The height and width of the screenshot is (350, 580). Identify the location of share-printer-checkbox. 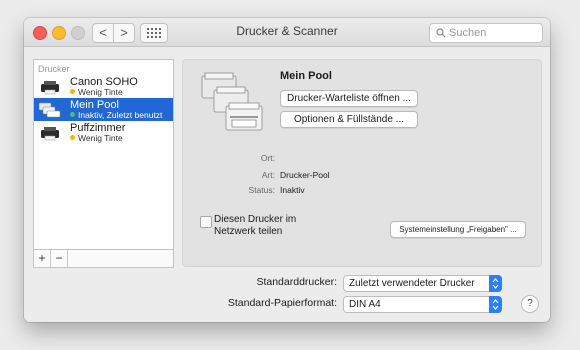
(206, 222).